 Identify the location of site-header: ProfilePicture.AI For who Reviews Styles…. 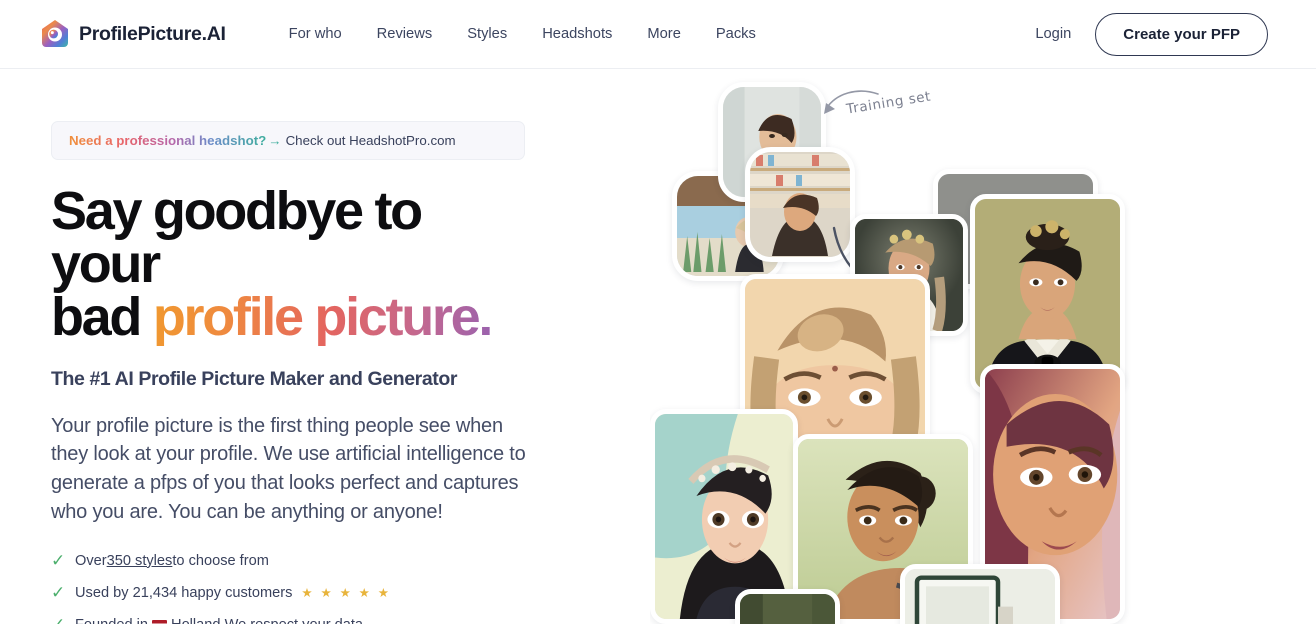
(658, 34).